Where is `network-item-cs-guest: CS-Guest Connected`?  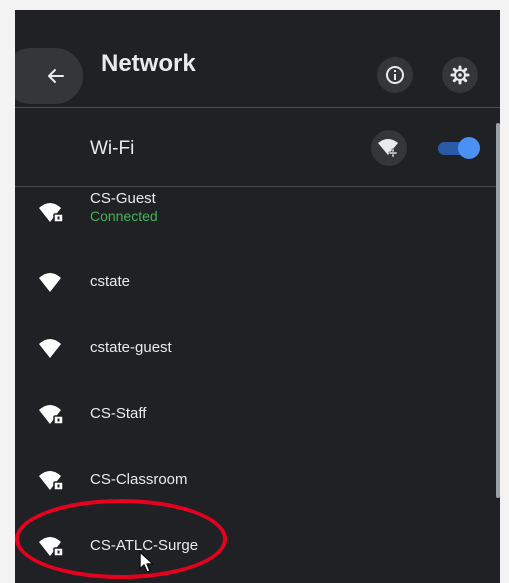 network-item-cs-guest: CS-Guest Connected is located at coordinates (250, 212).